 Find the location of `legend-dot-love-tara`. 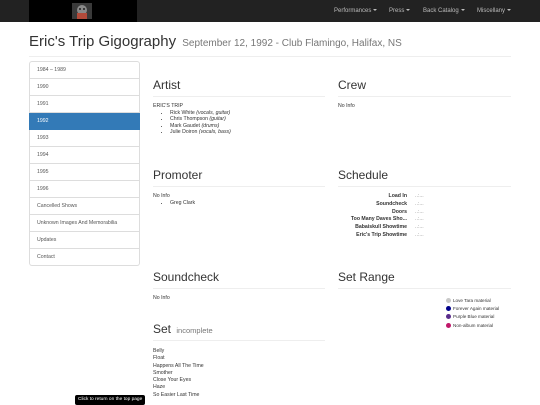

legend-dot-love-tara is located at coordinates (448, 300).